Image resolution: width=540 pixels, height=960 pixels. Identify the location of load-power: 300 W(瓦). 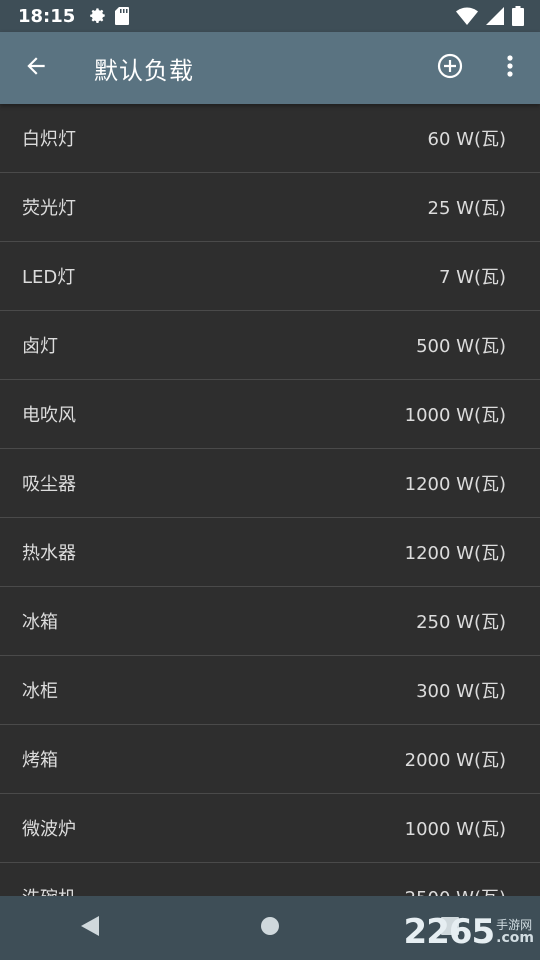
(461, 691).